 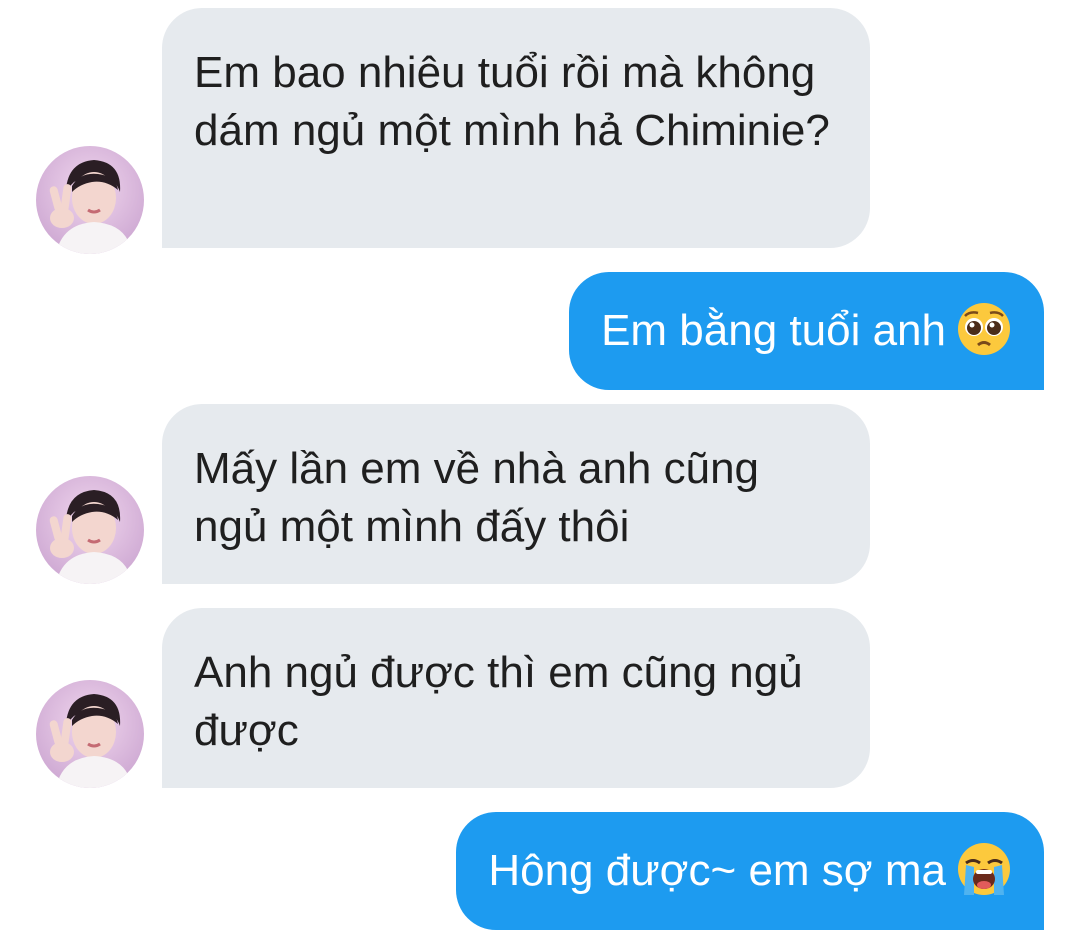 I want to click on message-text: Anh ngủ được thì em cũng ngủ được, so click(x=498, y=701).